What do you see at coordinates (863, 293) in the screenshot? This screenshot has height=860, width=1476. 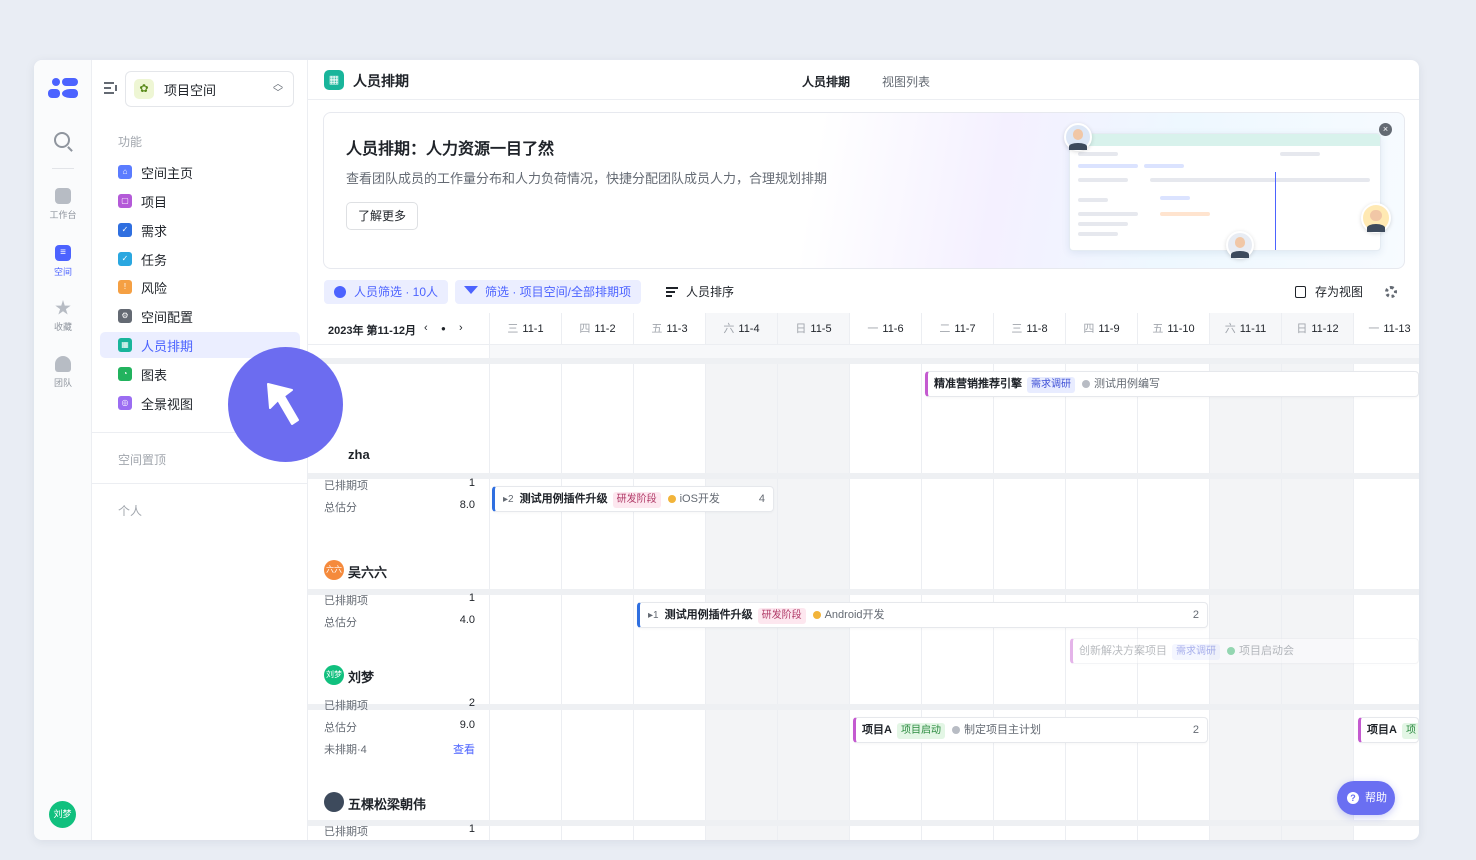 I see `toolbar: 人员筛选 · 10人 筛选 · 项目空间/全部排期项 人员排序 存为视图` at bounding box center [863, 293].